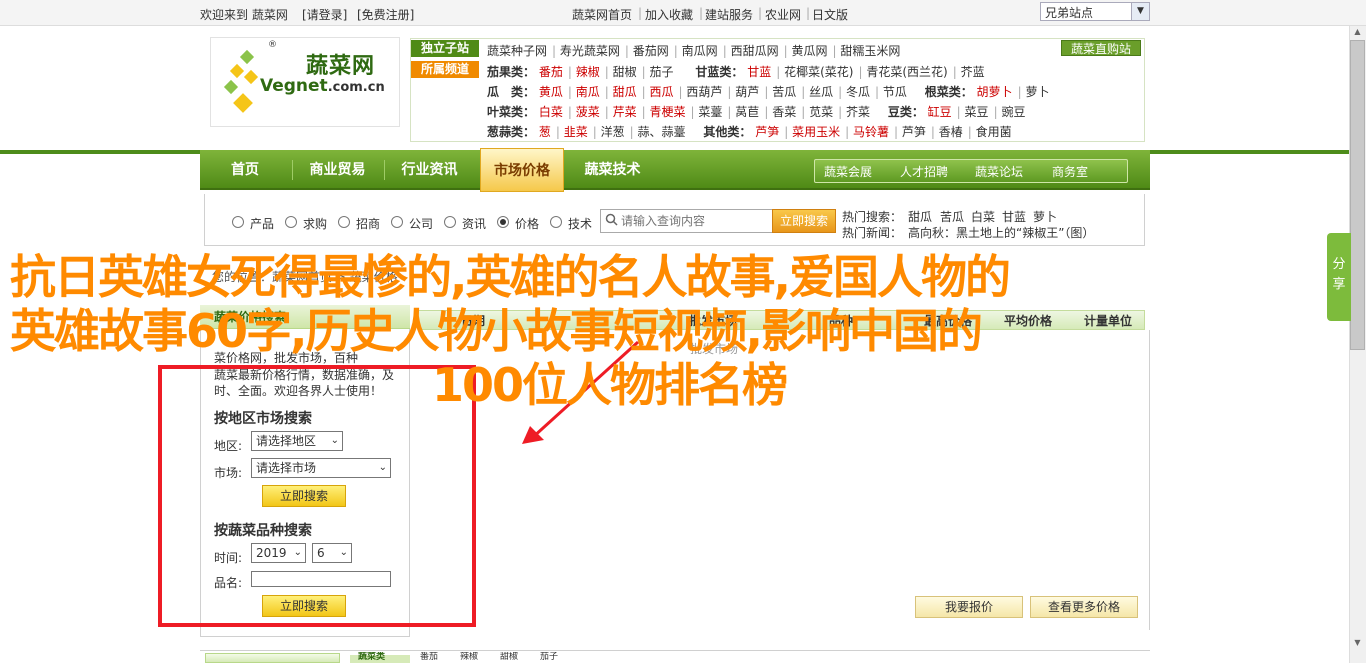  I want to click on category-link: 甜瓜, so click(625, 92).